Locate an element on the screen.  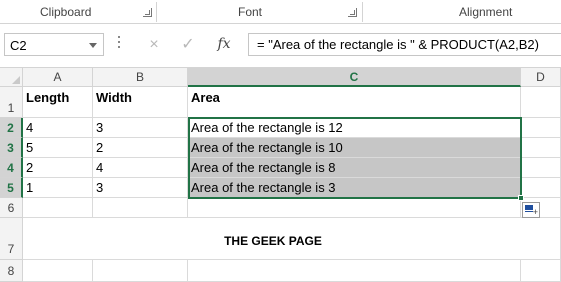
row-header-5: 5 is located at coordinates (11, 188).